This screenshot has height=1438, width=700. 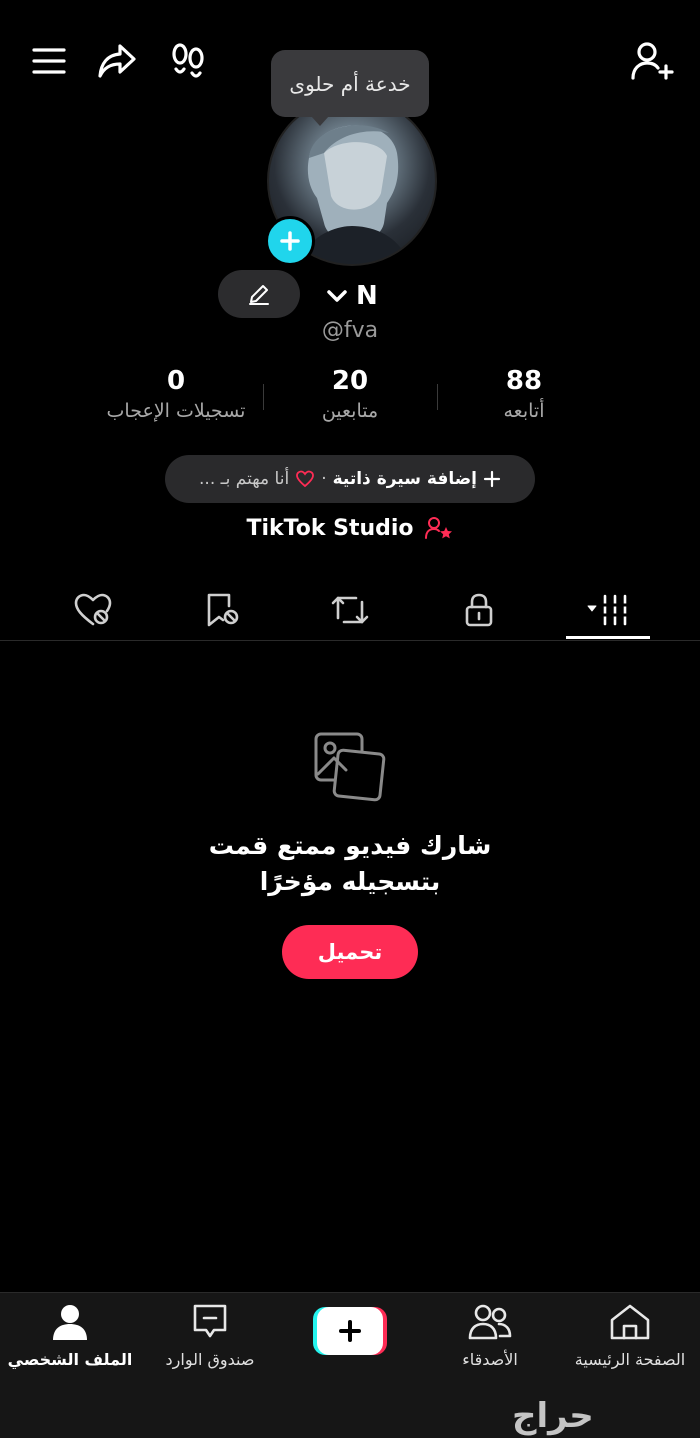 What do you see at coordinates (350, 411) in the screenshot?
I see `followers-label: متابعين` at bounding box center [350, 411].